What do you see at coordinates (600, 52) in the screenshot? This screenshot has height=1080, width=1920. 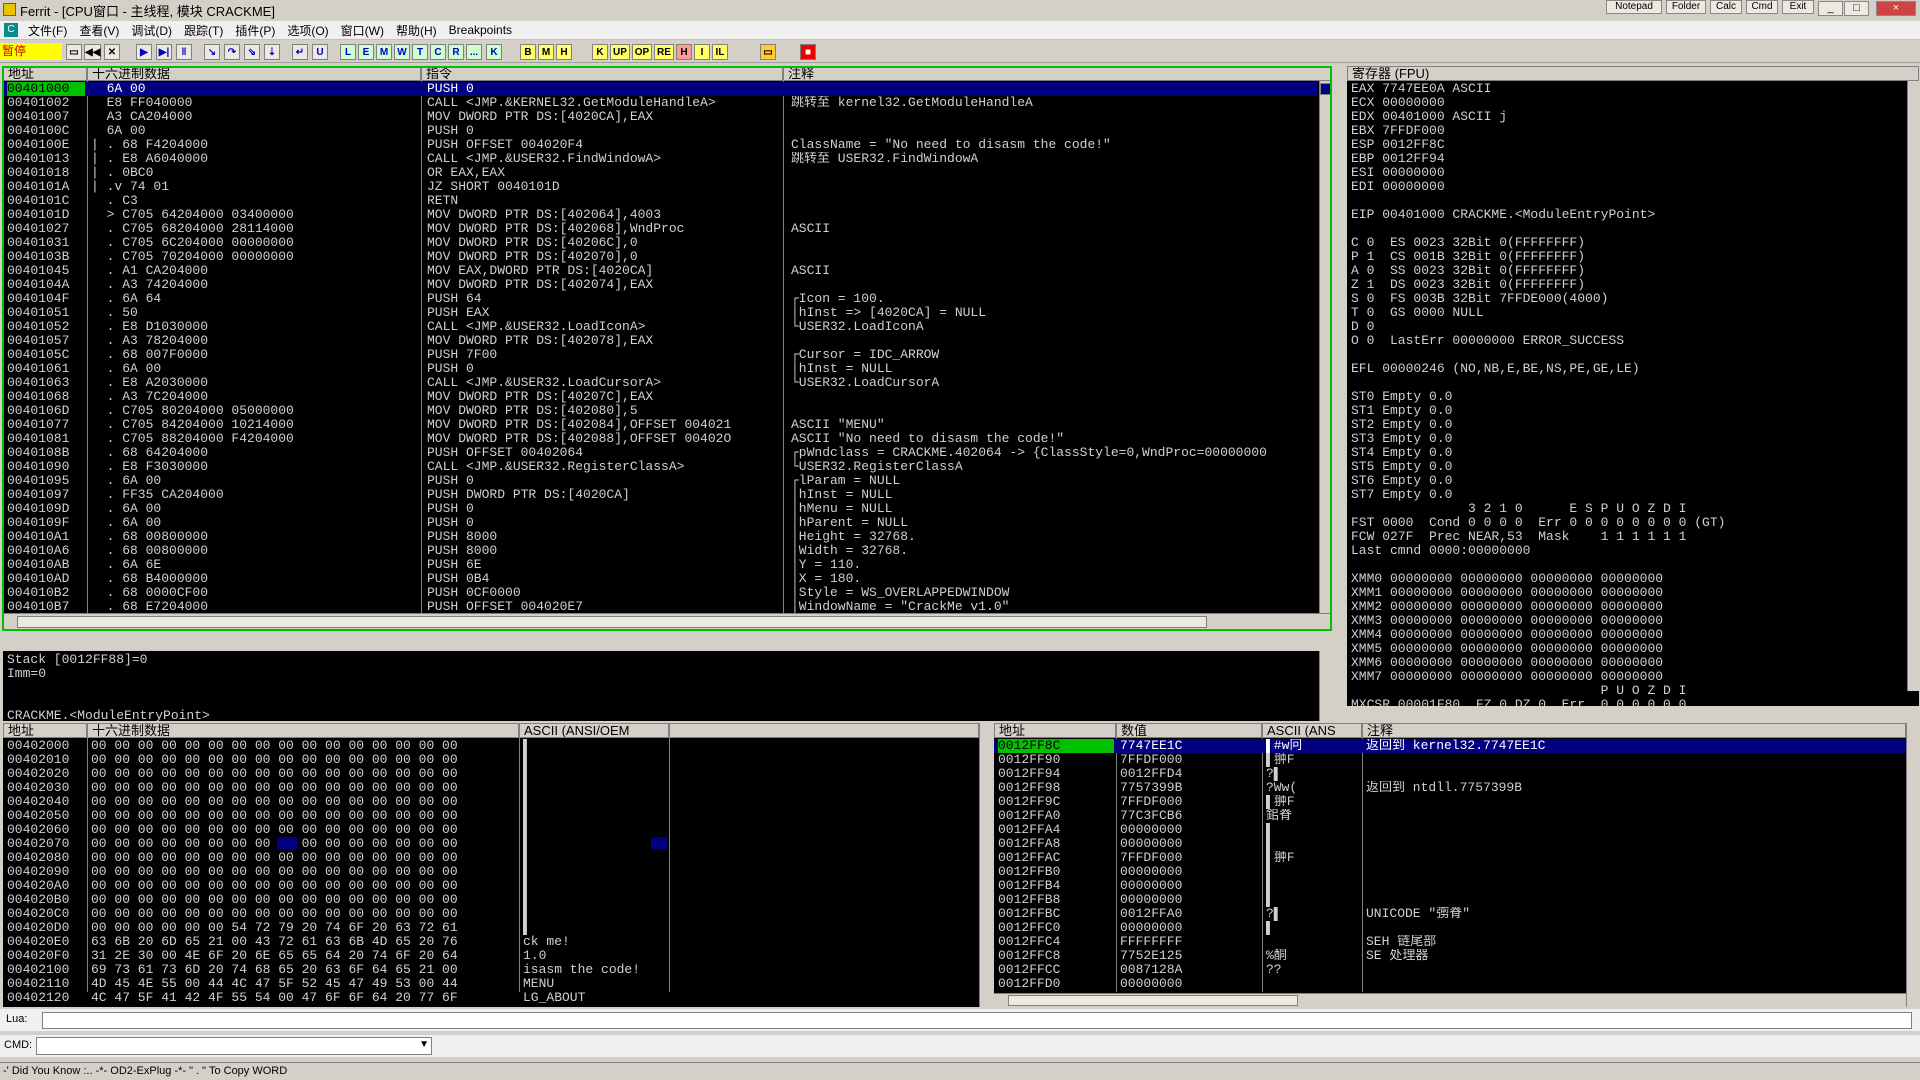 I see `k-button: K` at bounding box center [600, 52].